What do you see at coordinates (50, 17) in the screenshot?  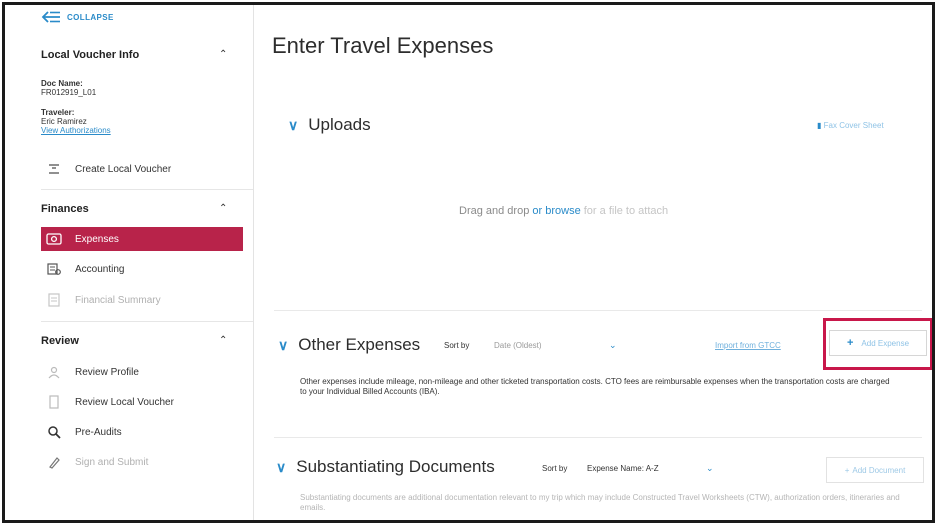 I see `collapse-arrow-icon` at bounding box center [50, 17].